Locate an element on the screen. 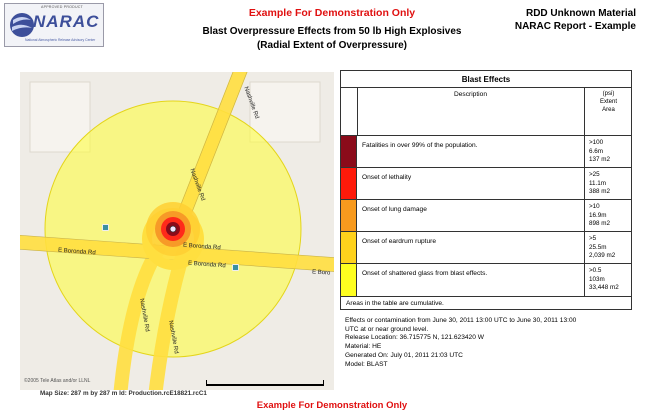 This screenshot has height=413, width=650. table-note: Areas in the table are cumulative. is located at coordinates (486, 303).